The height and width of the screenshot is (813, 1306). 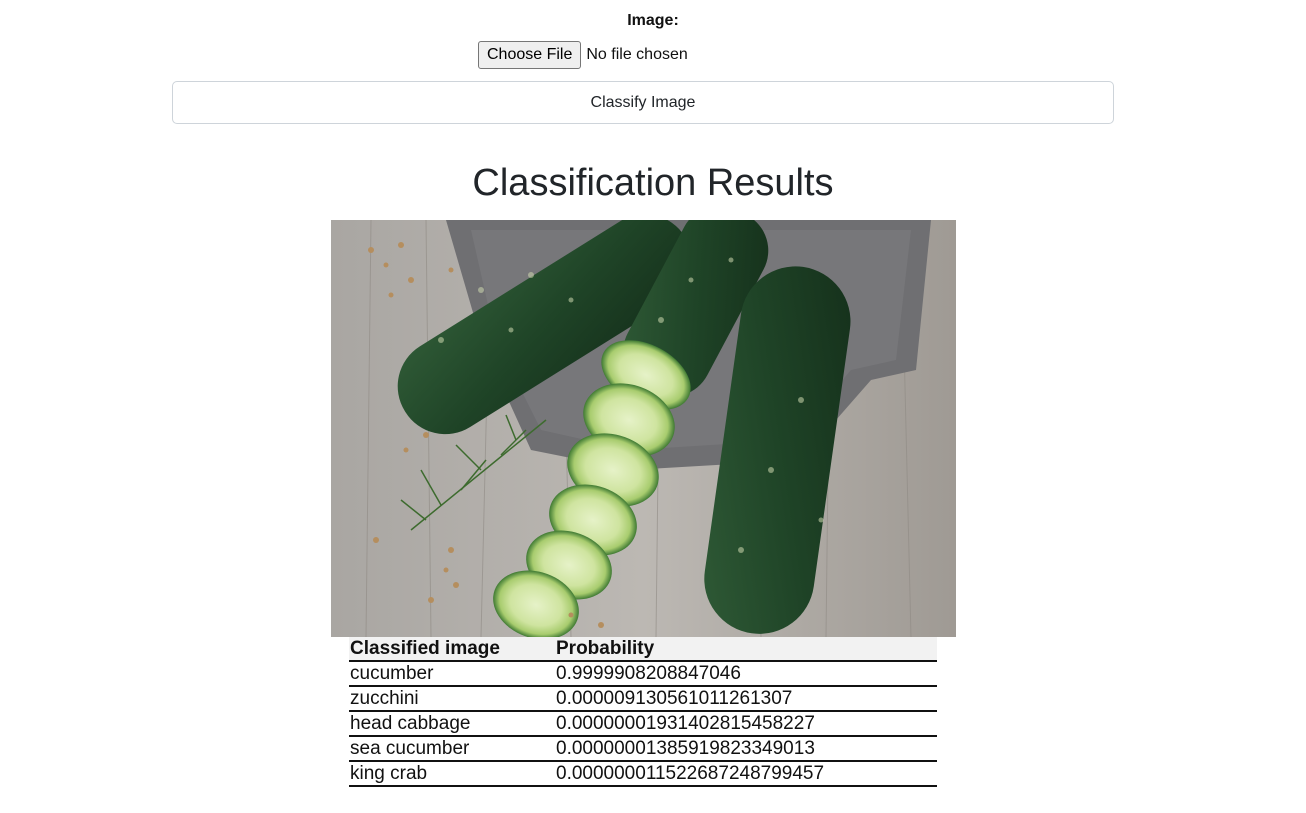 I want to click on table-row: zucchini 0.000009130561011261307, so click(x=643, y=699).